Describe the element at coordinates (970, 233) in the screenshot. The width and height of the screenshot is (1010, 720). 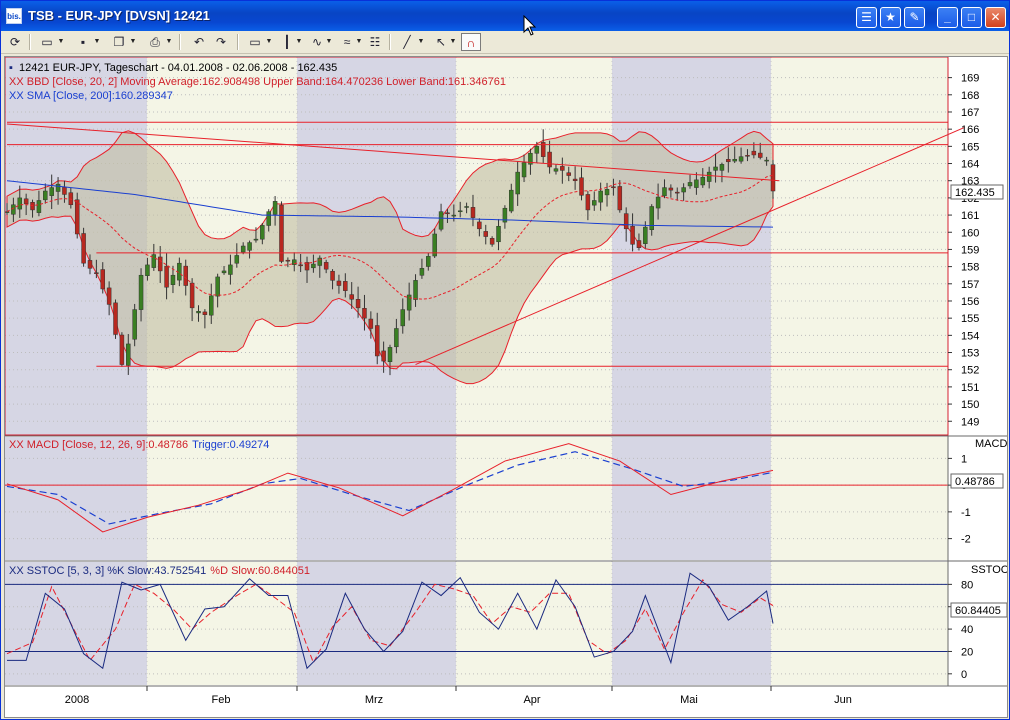
I see `y-tick-label-0-160: 160` at that location.